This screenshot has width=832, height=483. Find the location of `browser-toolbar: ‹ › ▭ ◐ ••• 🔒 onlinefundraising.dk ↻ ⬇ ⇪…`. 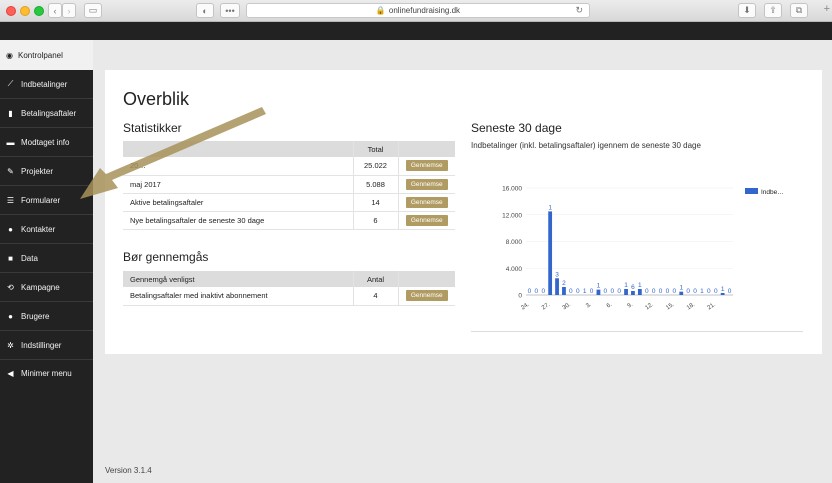

browser-toolbar: ‹ › ▭ ◐ ••• 🔒 onlinefundraising.dk ↻ ⬇ ⇪… is located at coordinates (416, 11).